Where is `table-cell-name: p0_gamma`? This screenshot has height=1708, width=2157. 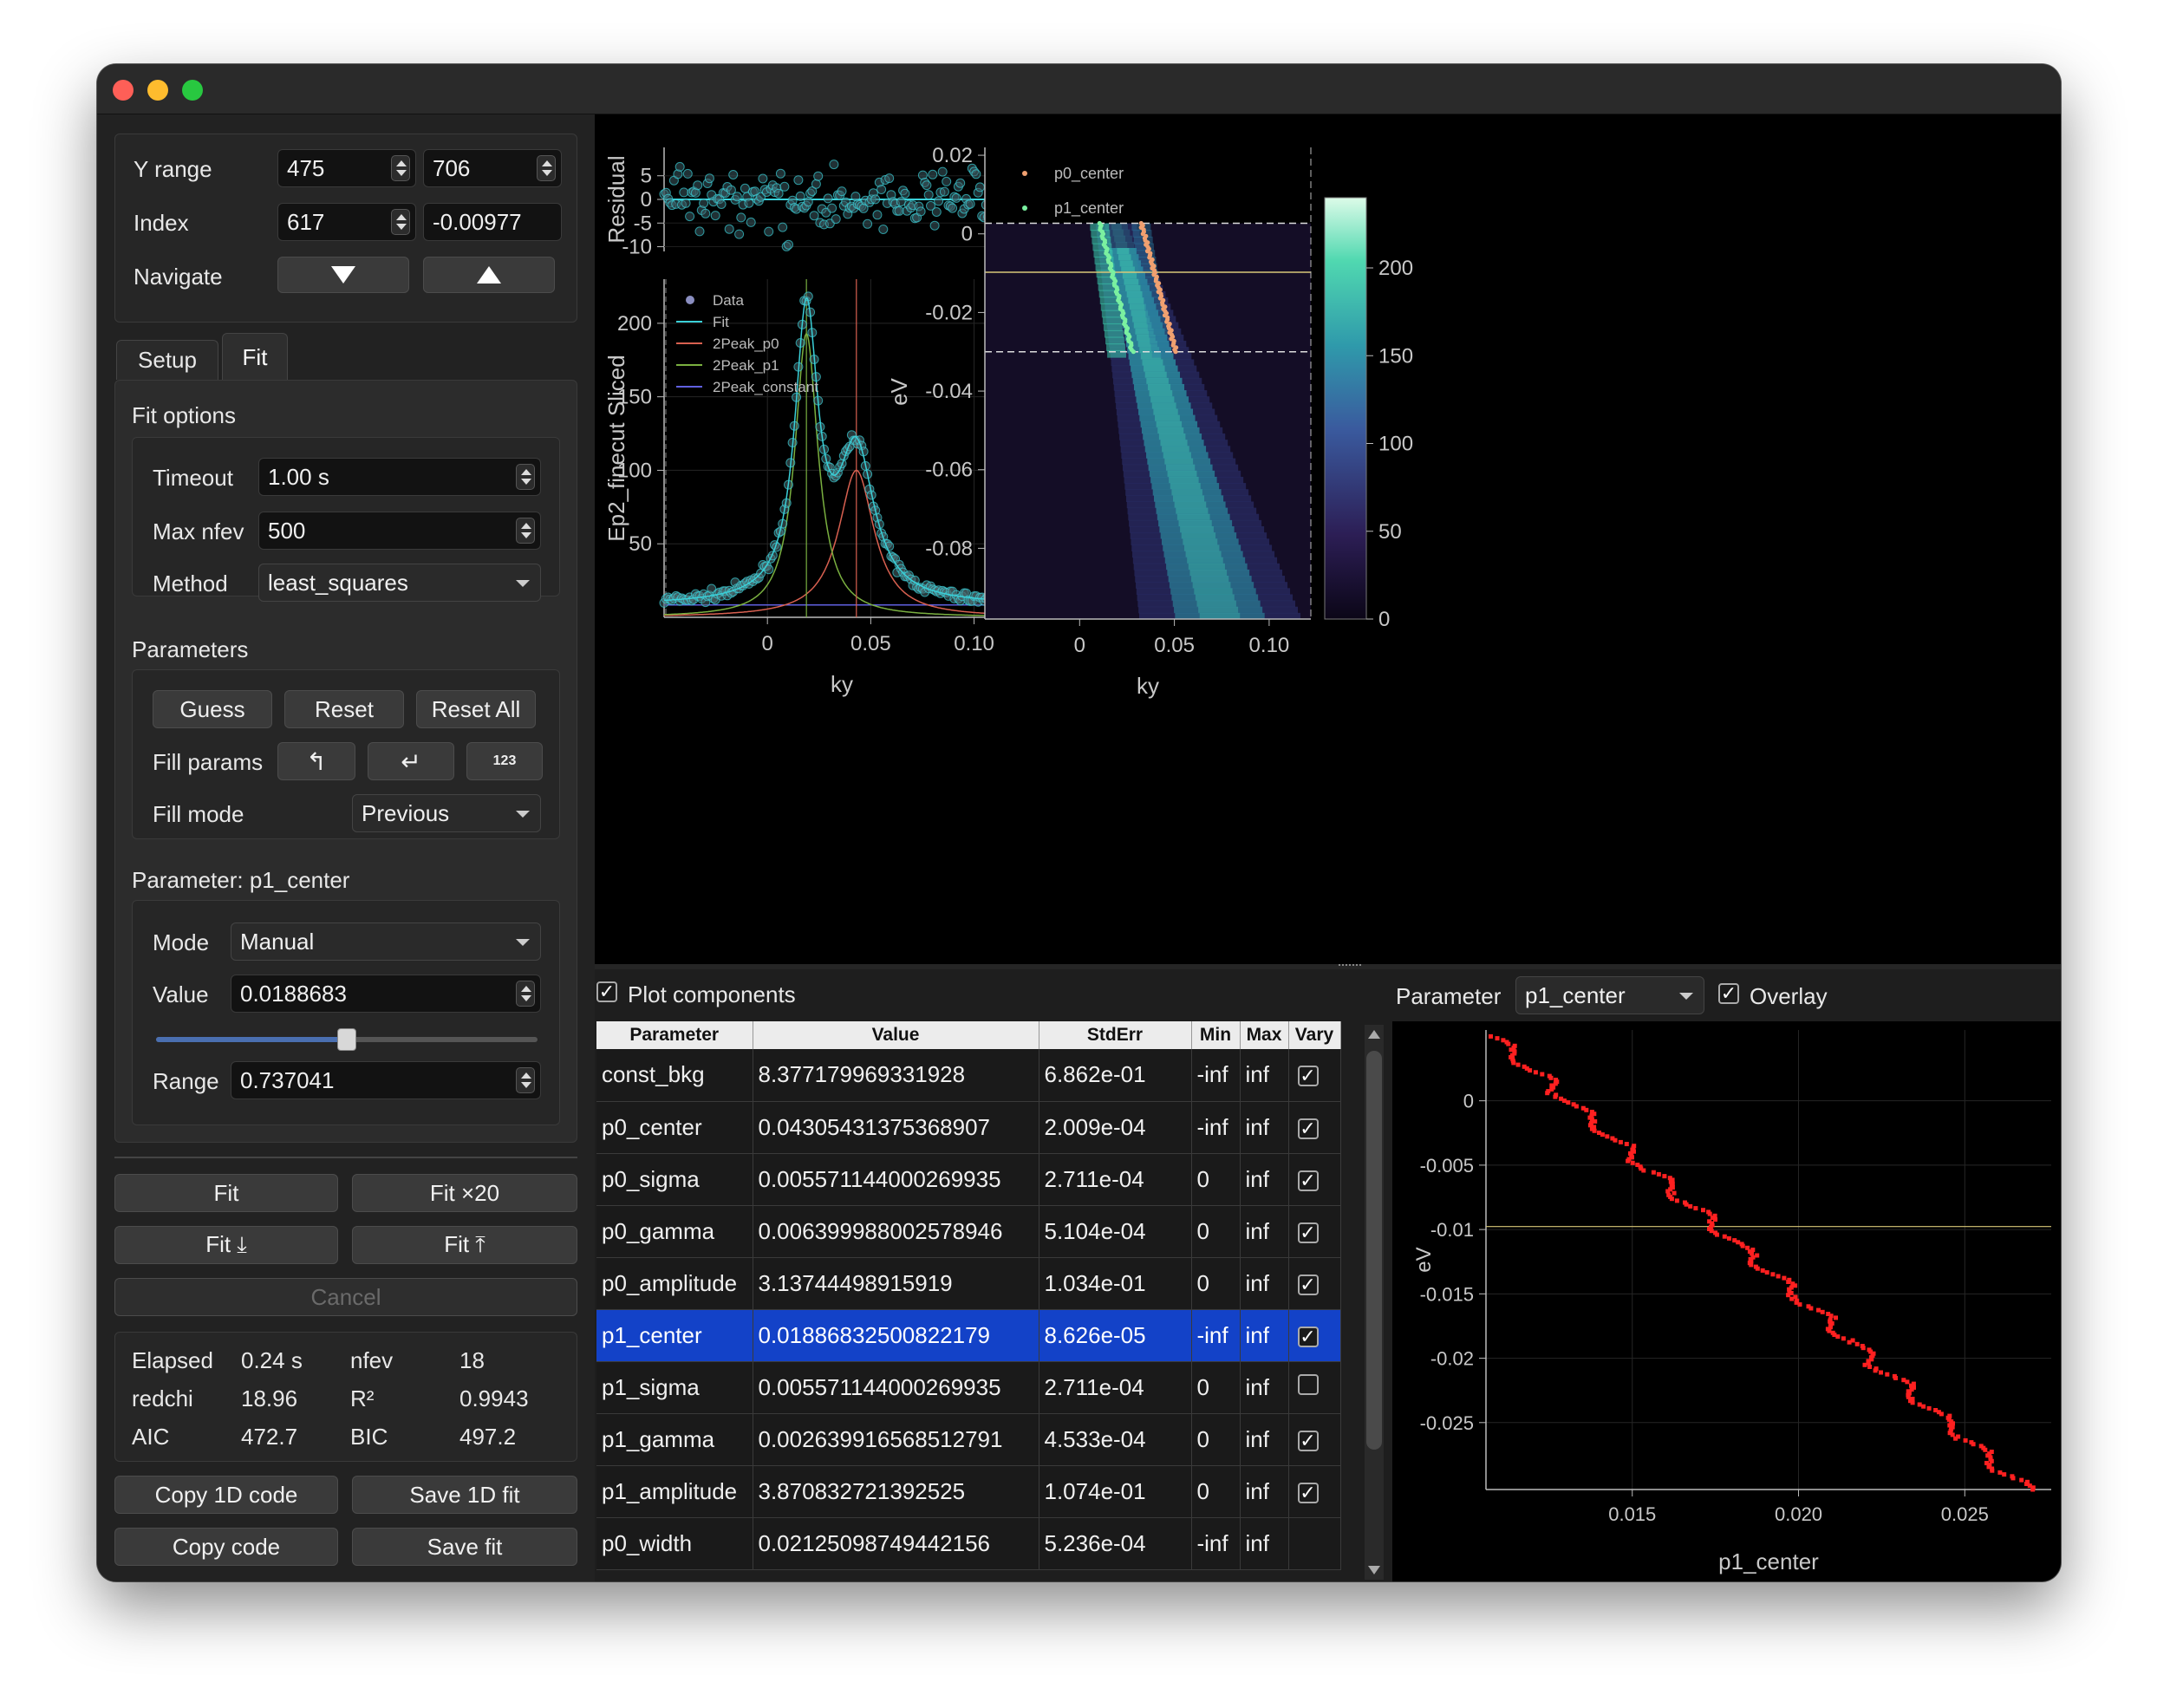 table-cell-name: p0_gamma is located at coordinates (674, 1231).